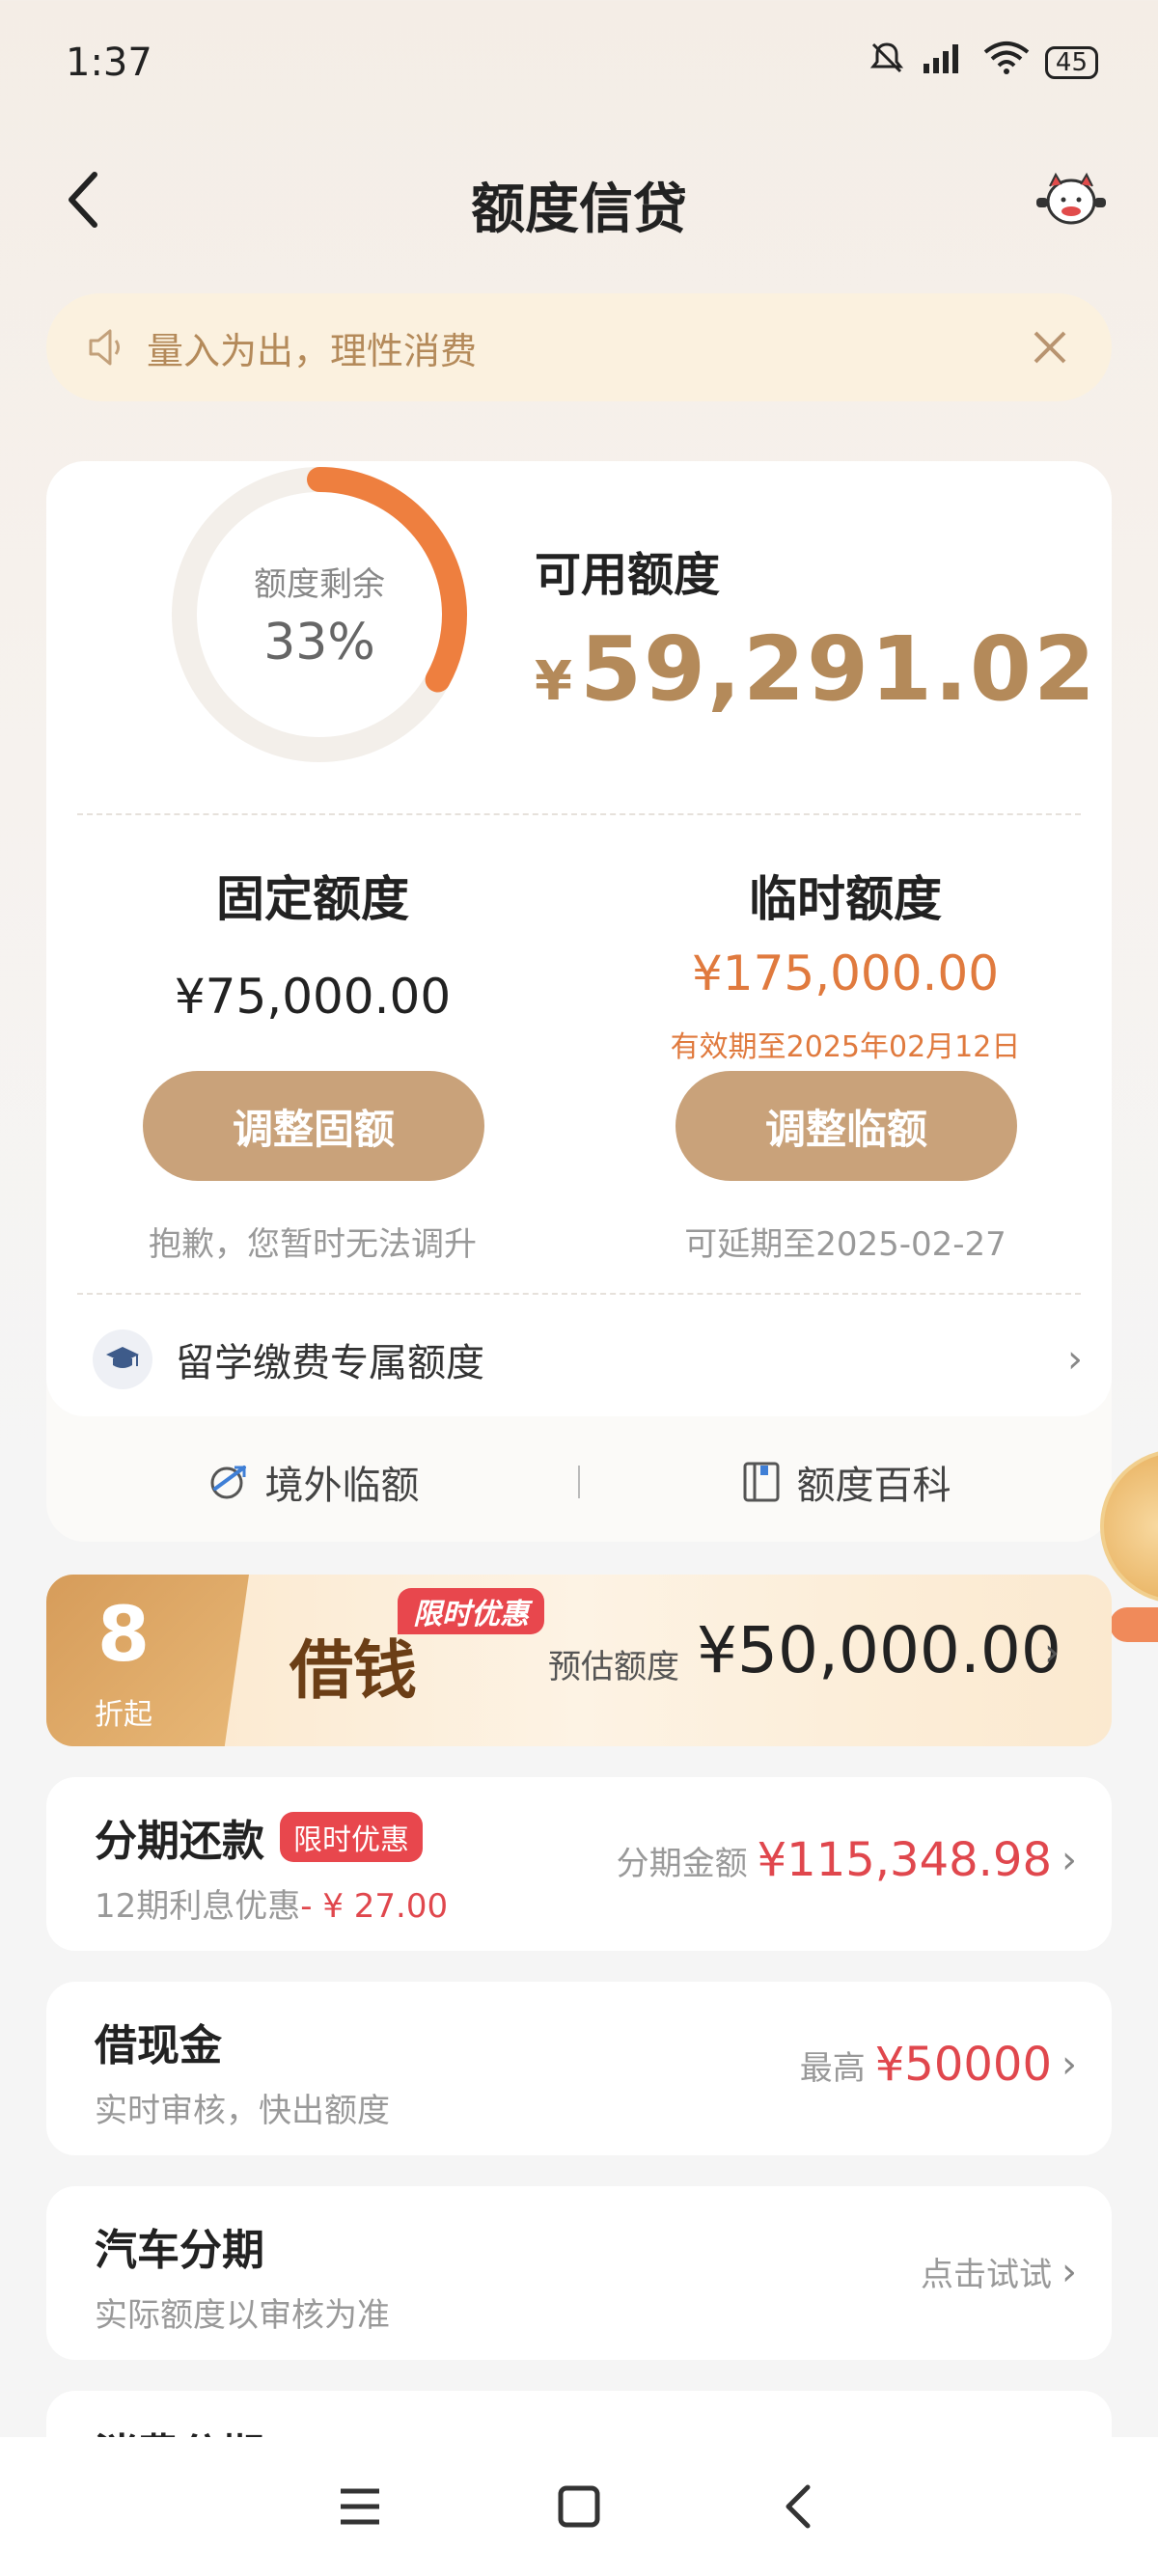 The height and width of the screenshot is (2576, 1158). I want to click on back-nav-button, so click(798, 2506).